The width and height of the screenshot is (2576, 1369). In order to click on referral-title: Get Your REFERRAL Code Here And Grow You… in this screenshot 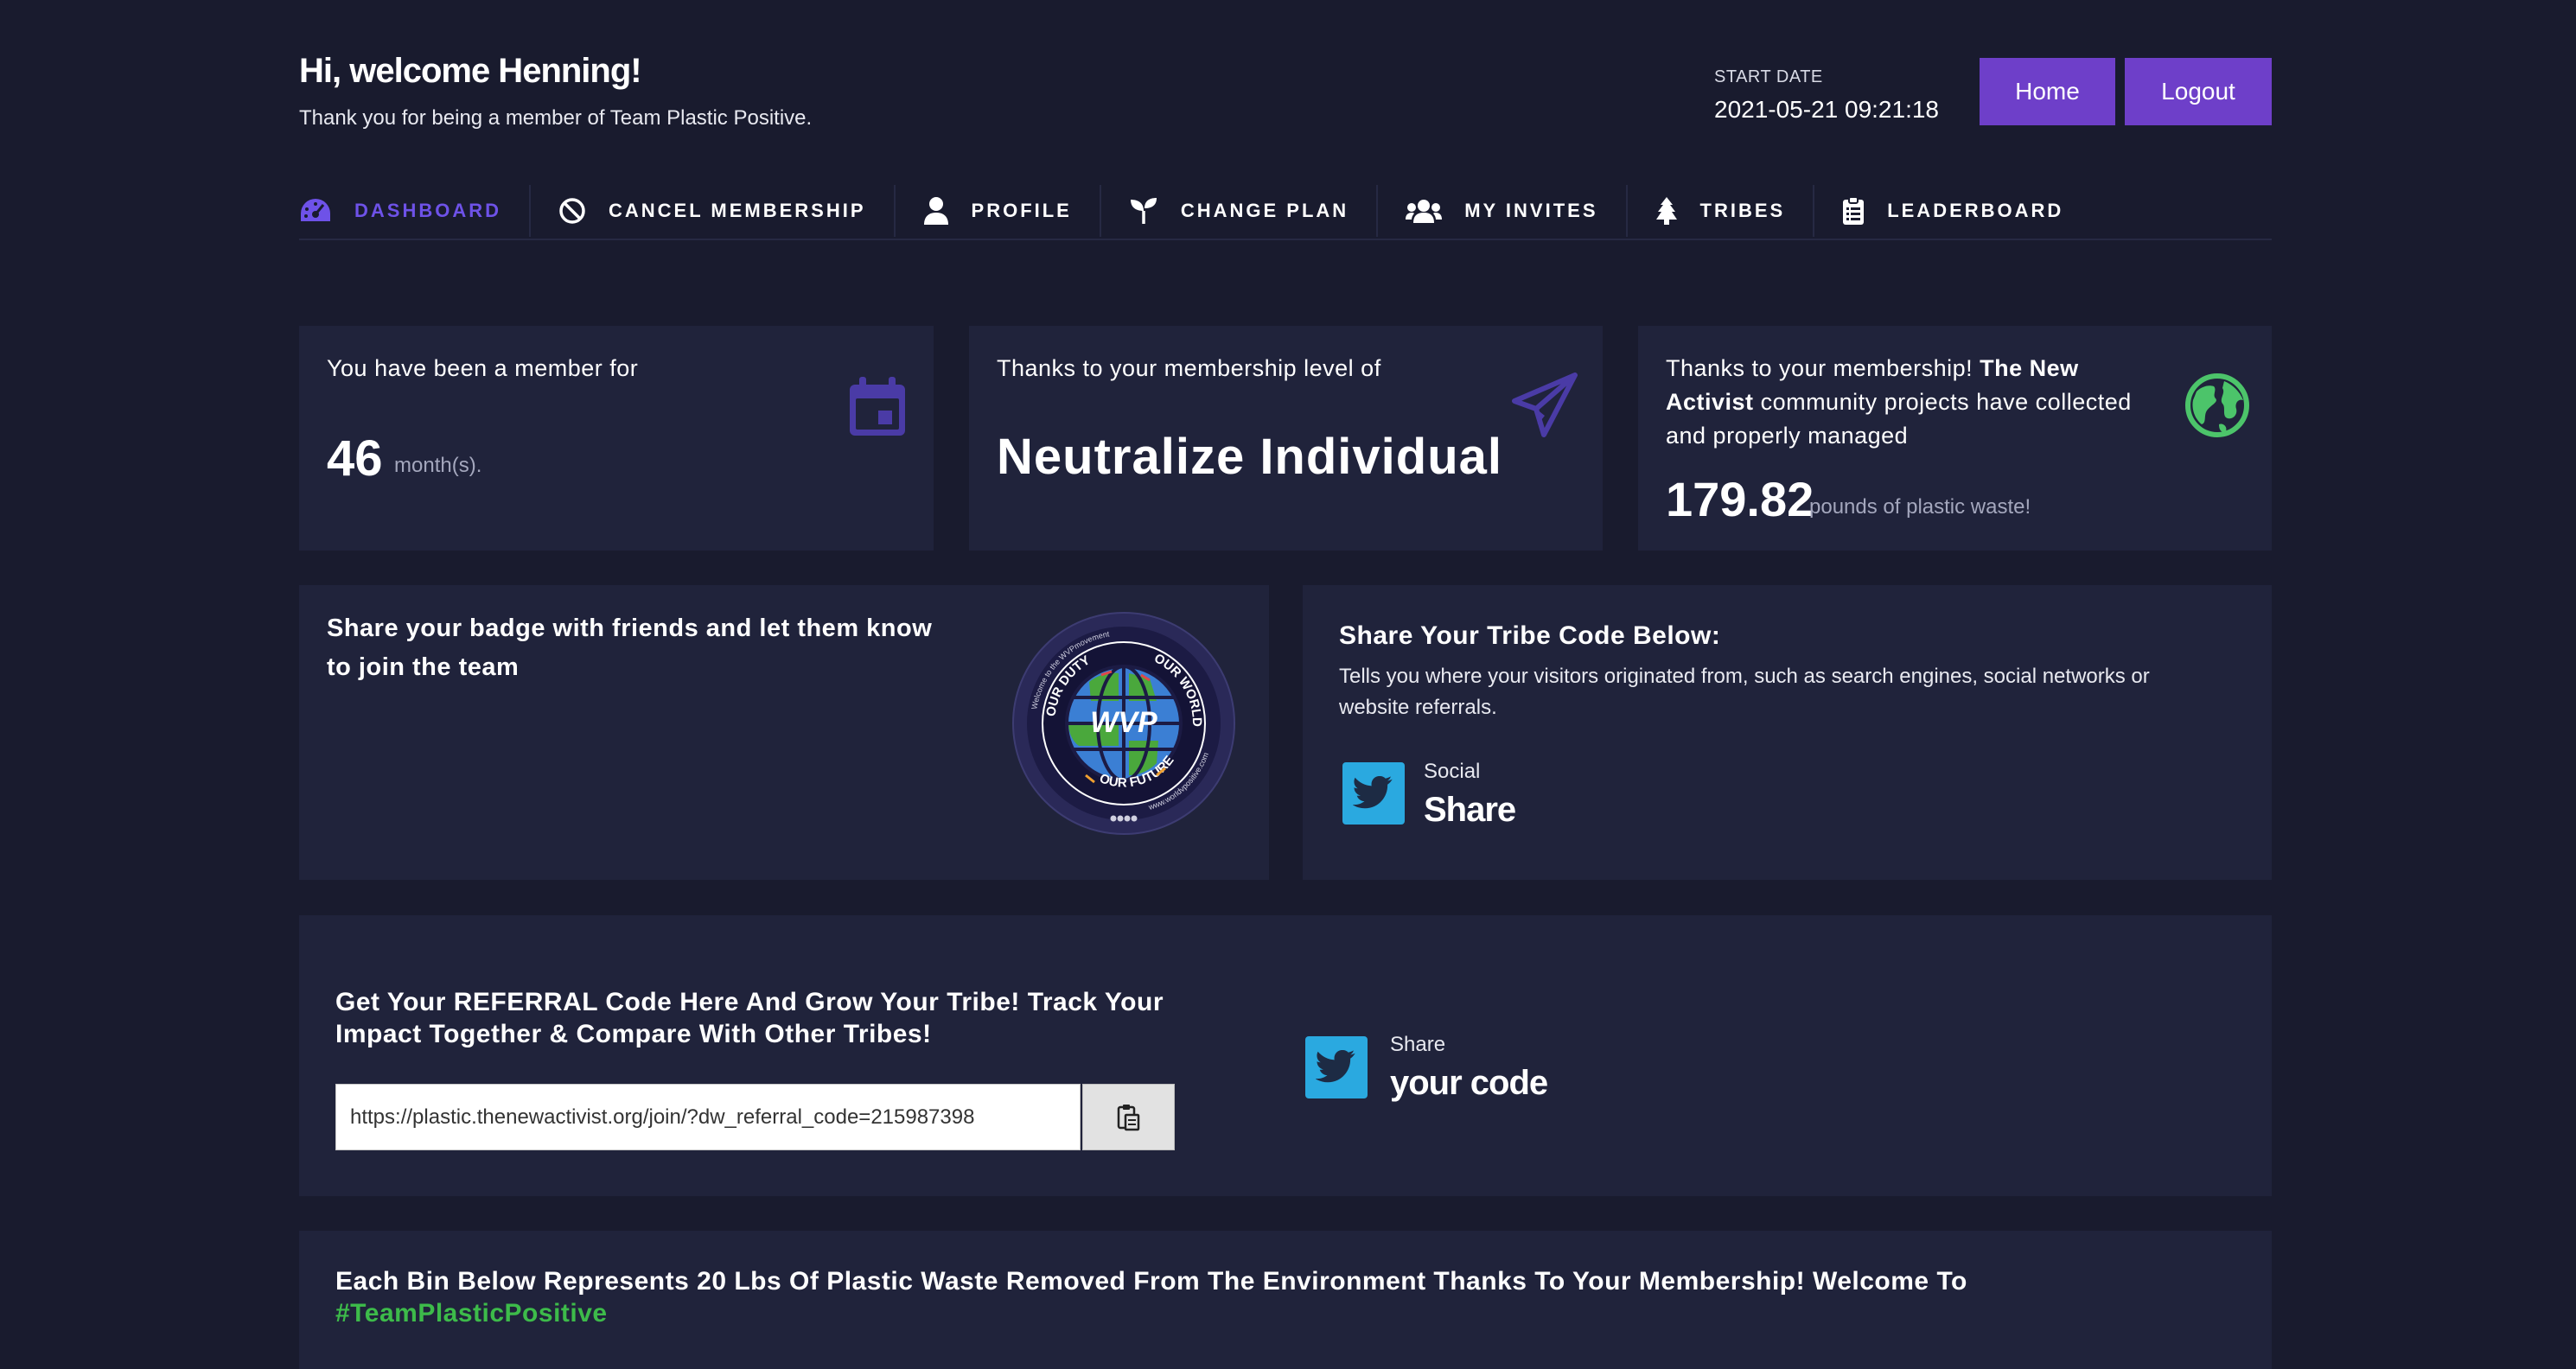, I will do `click(749, 1018)`.